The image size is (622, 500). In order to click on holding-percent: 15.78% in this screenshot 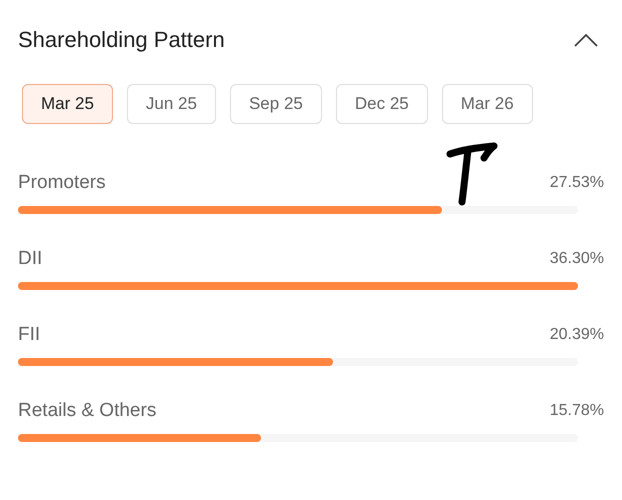, I will do `click(577, 411)`.